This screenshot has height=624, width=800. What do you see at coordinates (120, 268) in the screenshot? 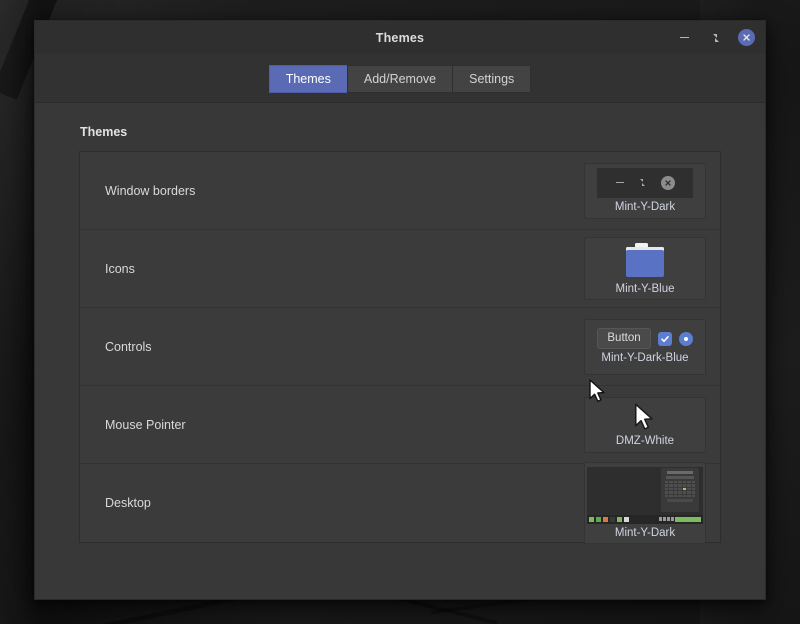
I see `row-label: Icons` at bounding box center [120, 268].